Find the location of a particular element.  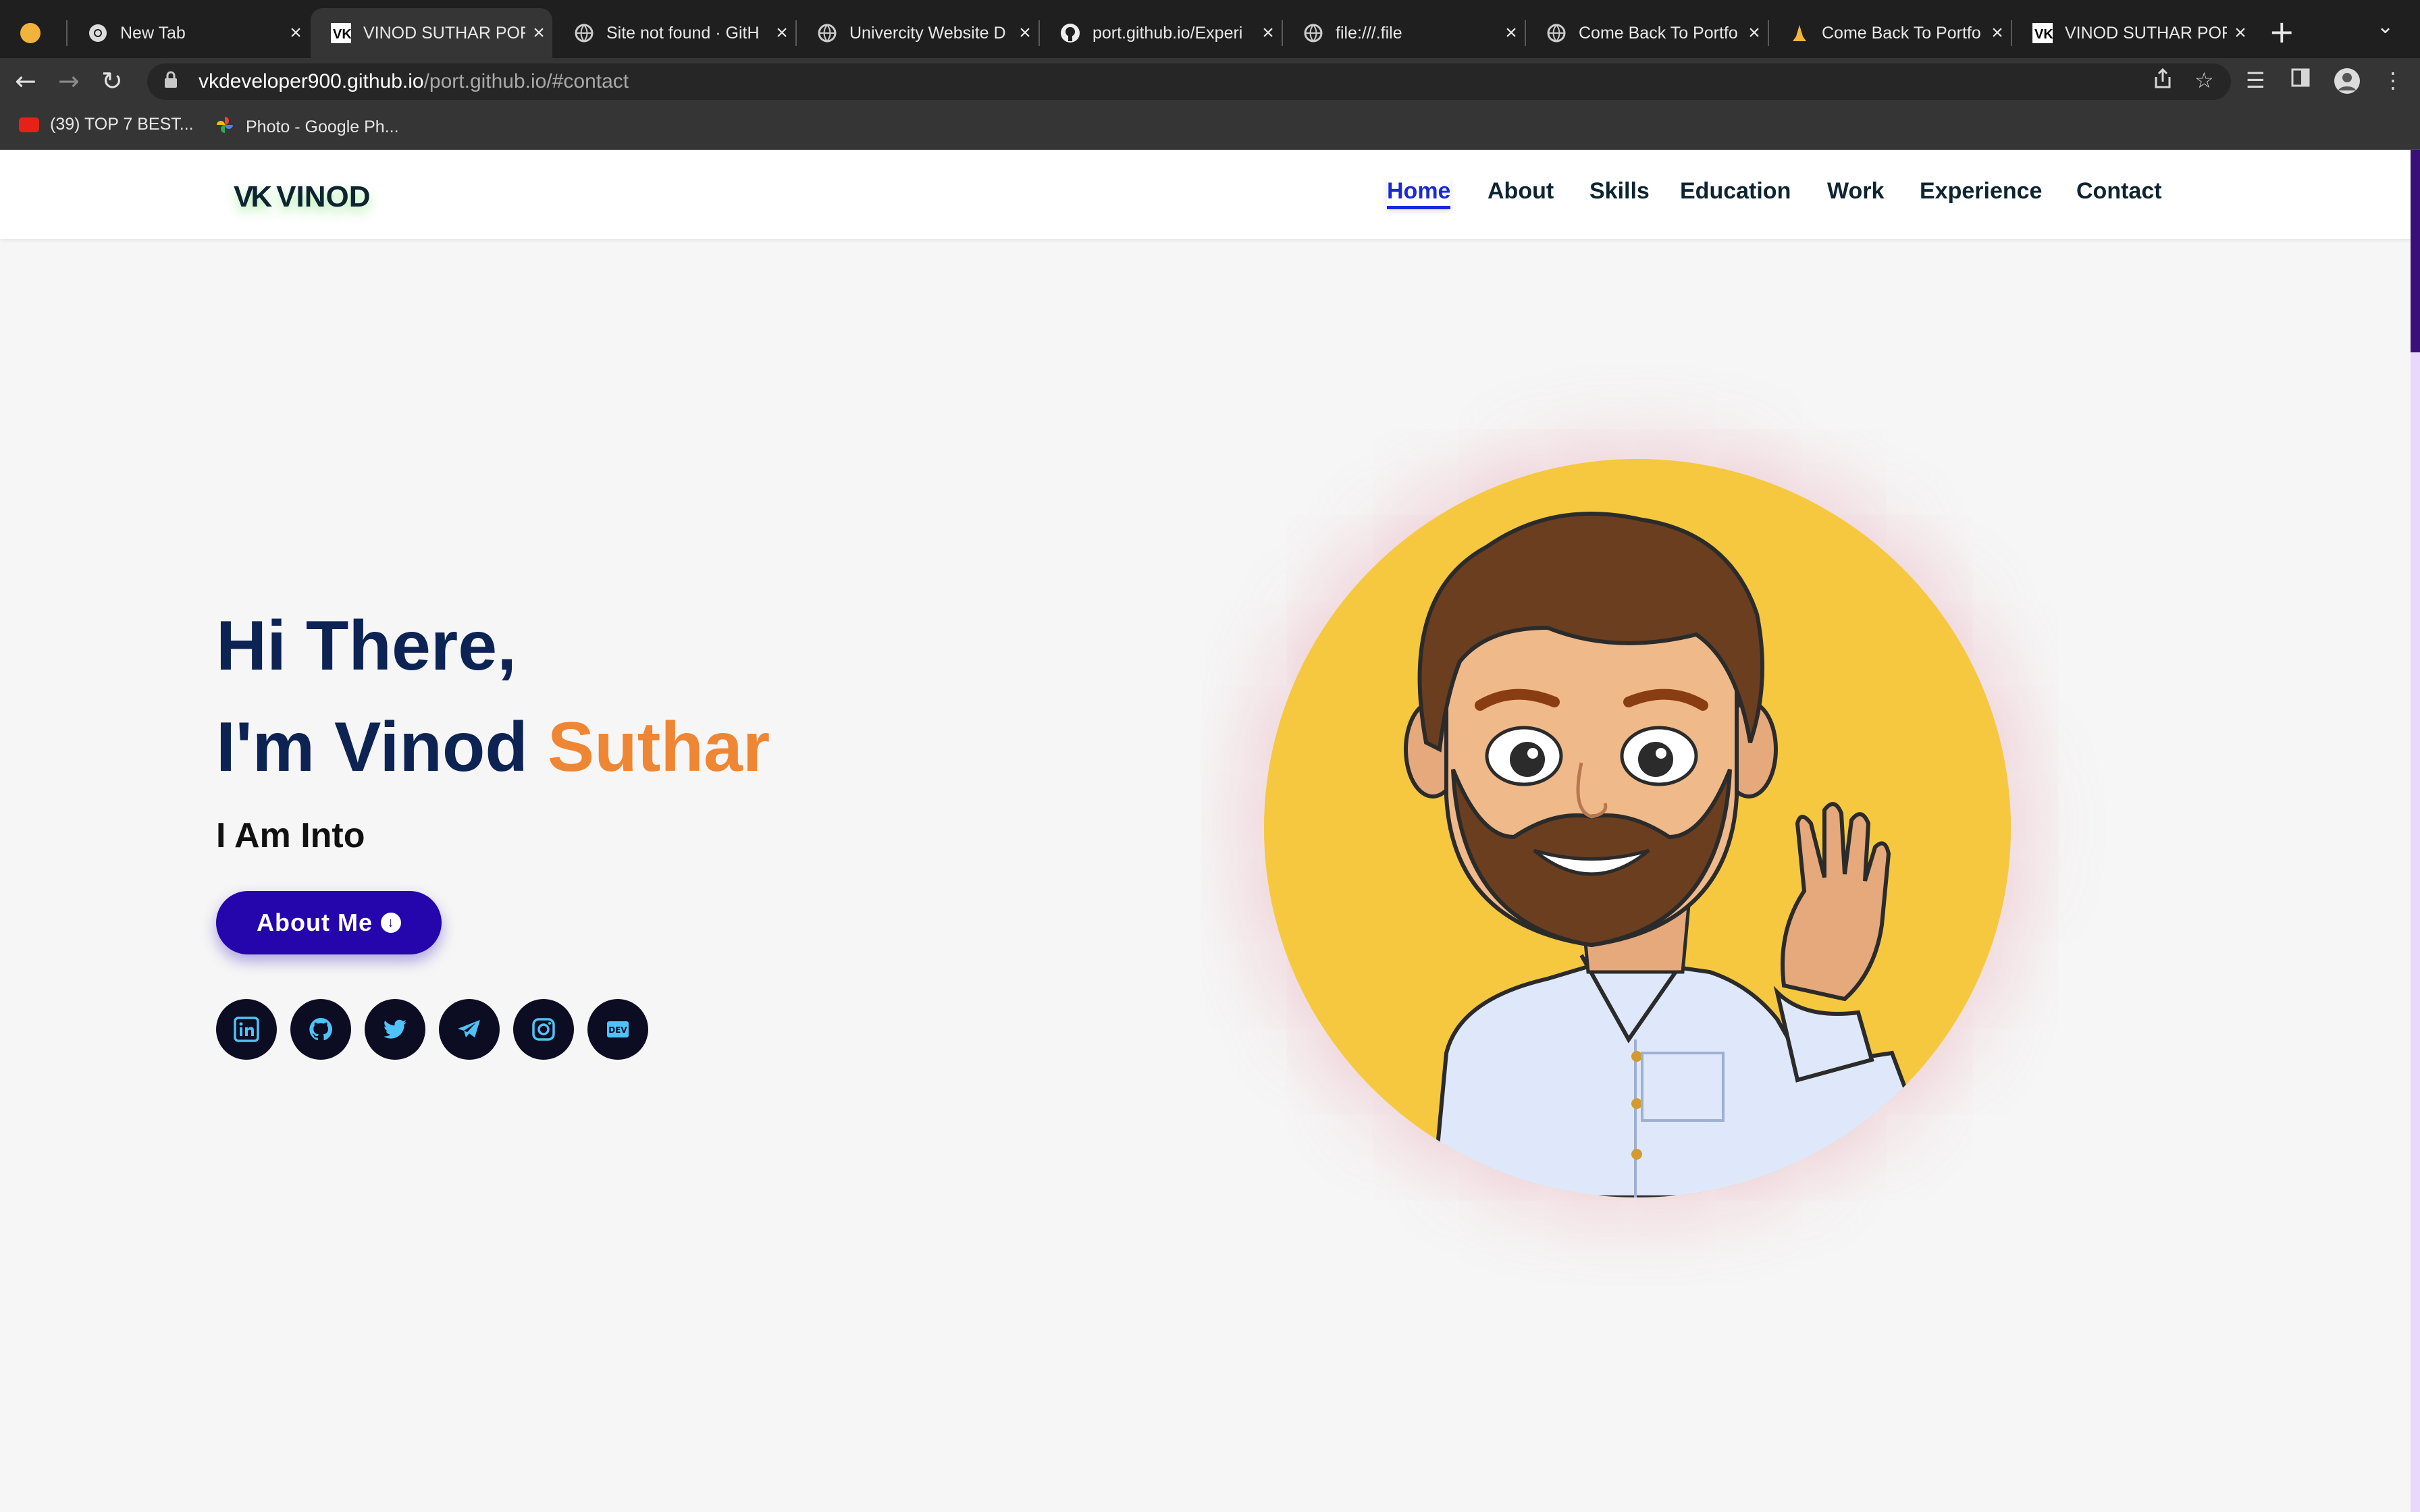

tab-university-website: Univercity Website D × is located at coordinates (917, 33).